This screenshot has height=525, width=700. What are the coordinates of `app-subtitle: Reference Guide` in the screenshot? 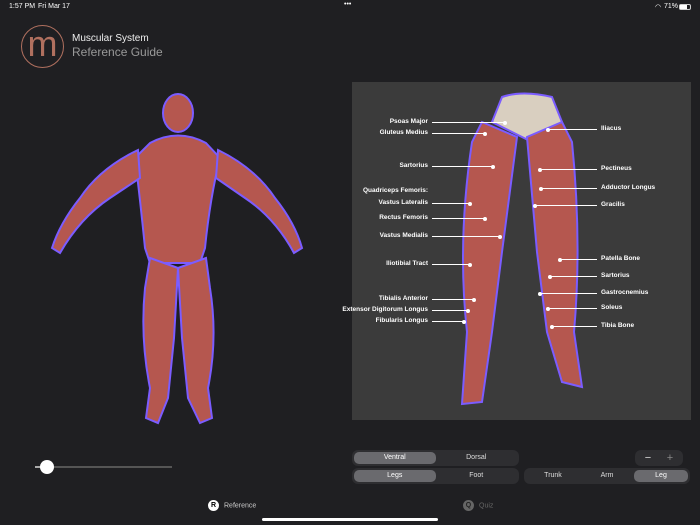 It's located at (117, 52).